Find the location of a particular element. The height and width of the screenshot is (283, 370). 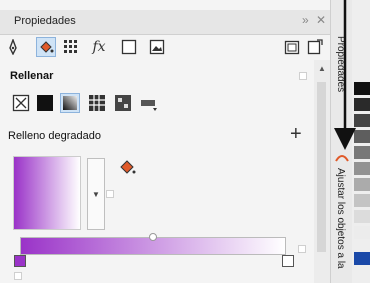

arrow-annotation is located at coordinates (345, 75).